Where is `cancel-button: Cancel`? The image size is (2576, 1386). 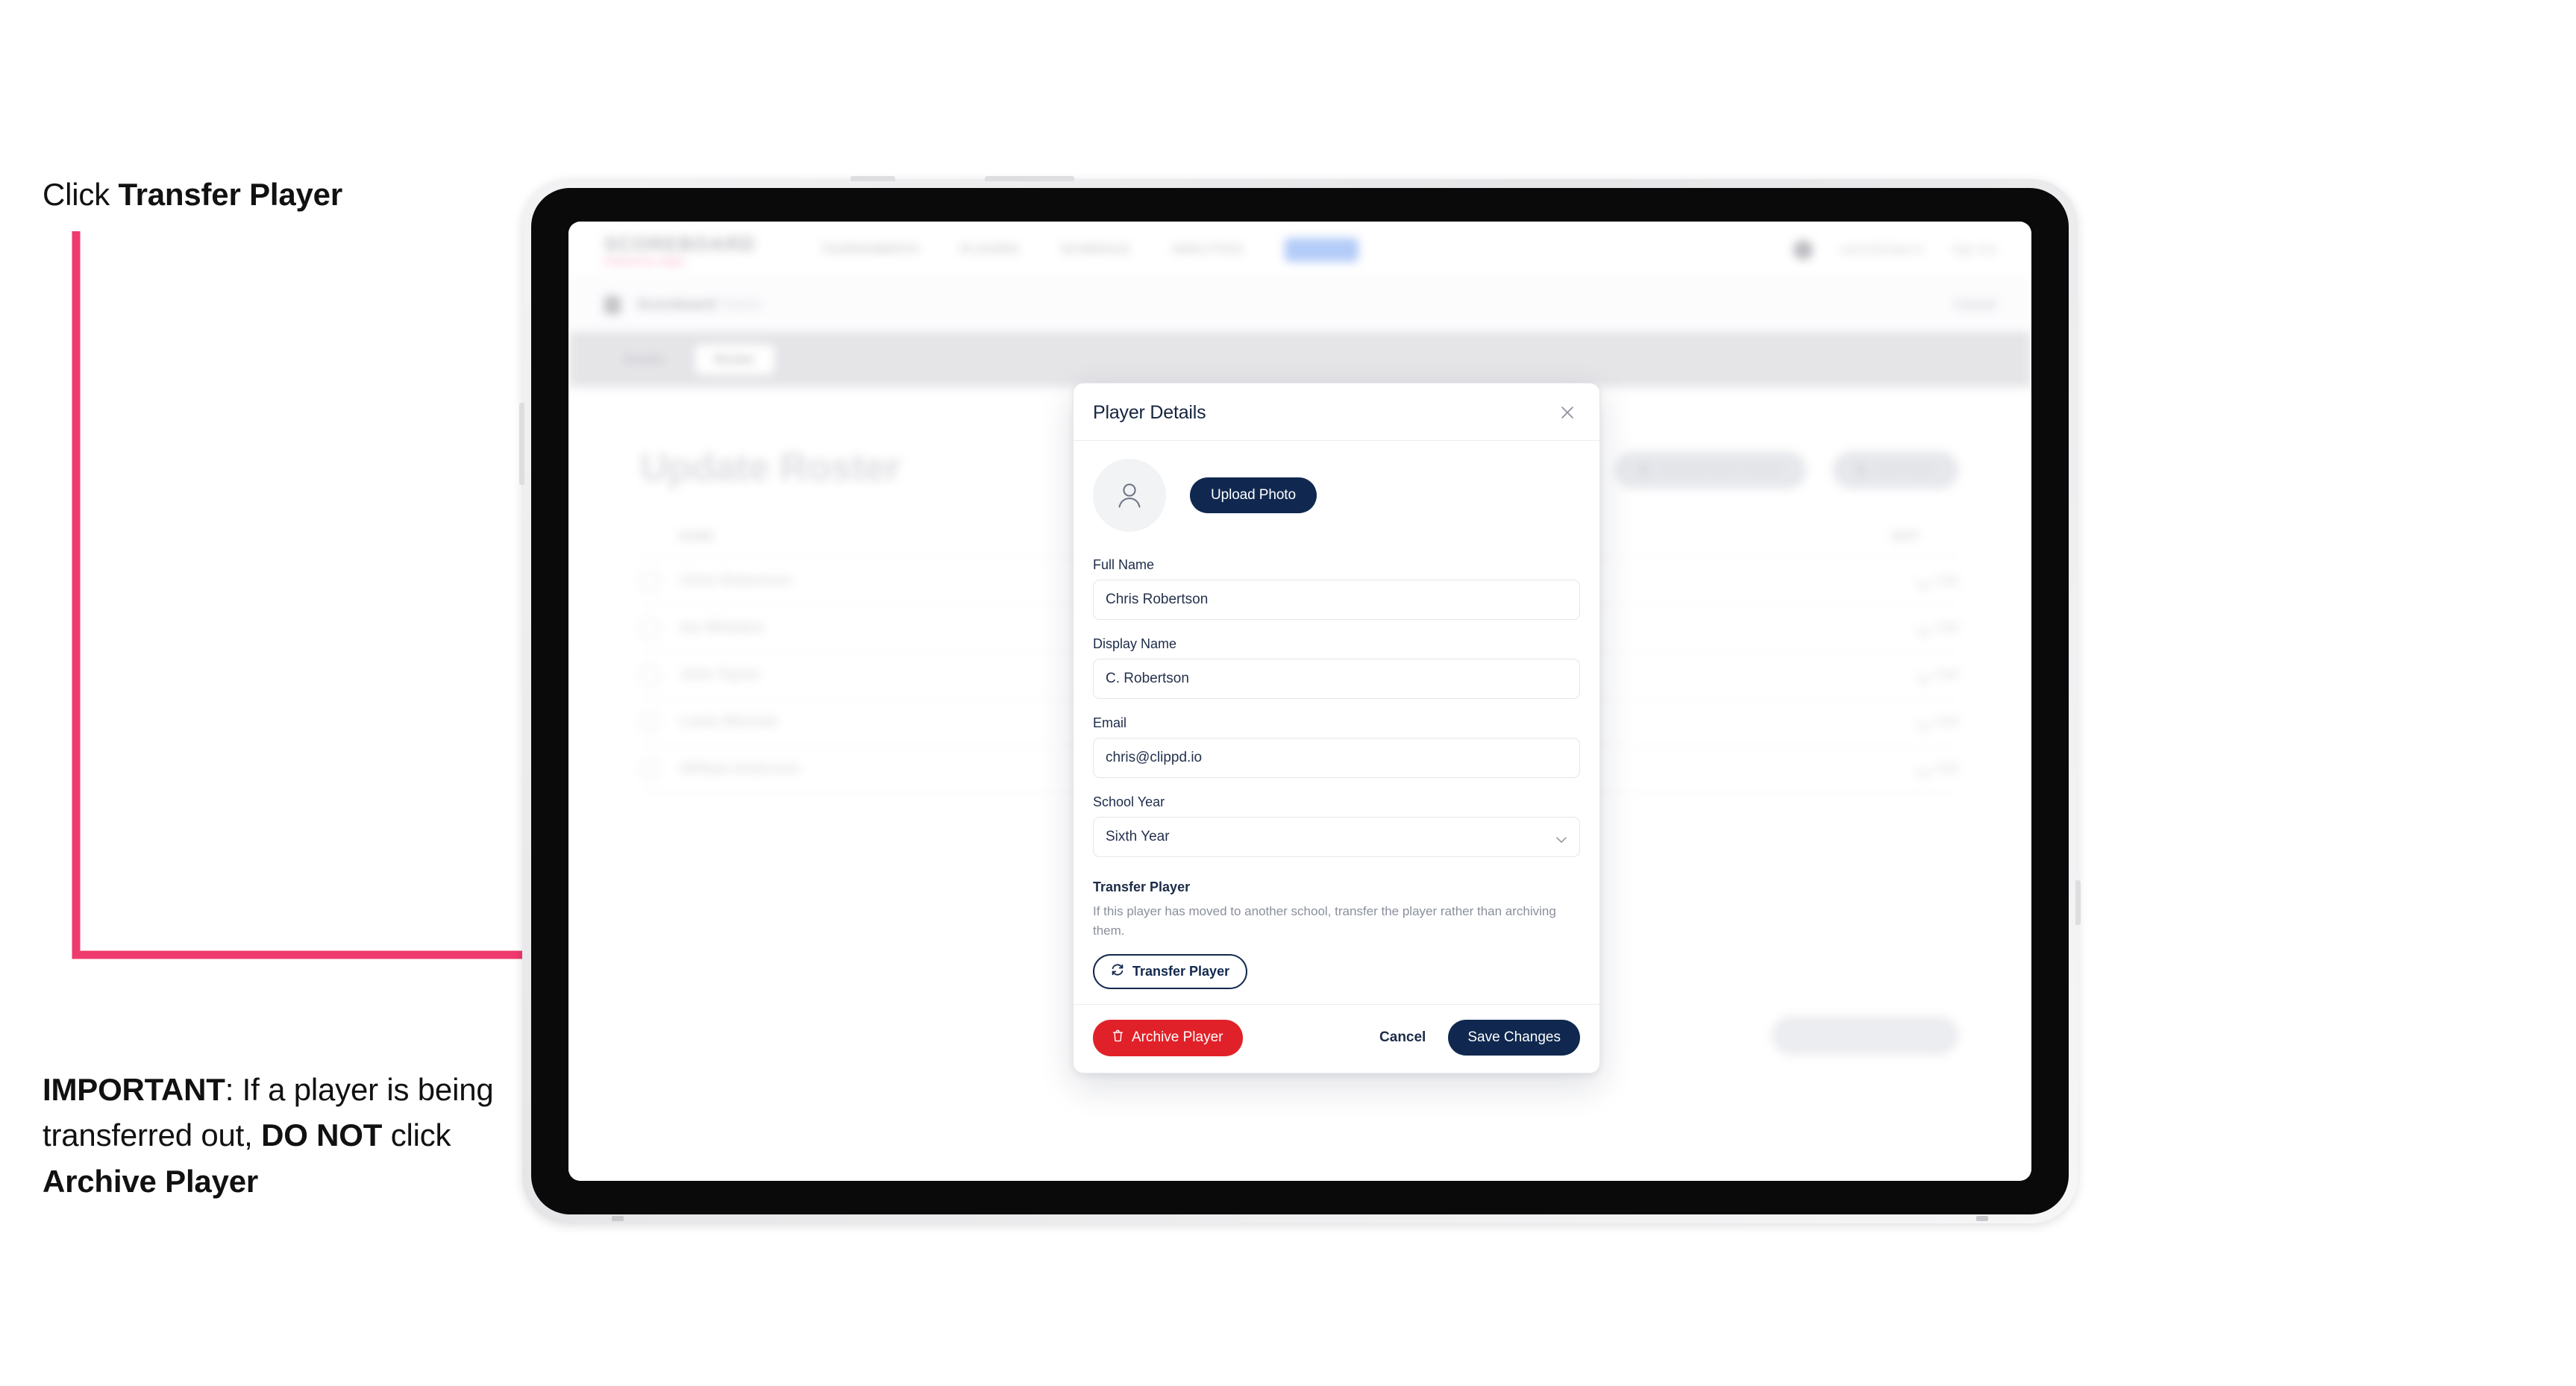
cancel-button: Cancel is located at coordinates (1402, 1037).